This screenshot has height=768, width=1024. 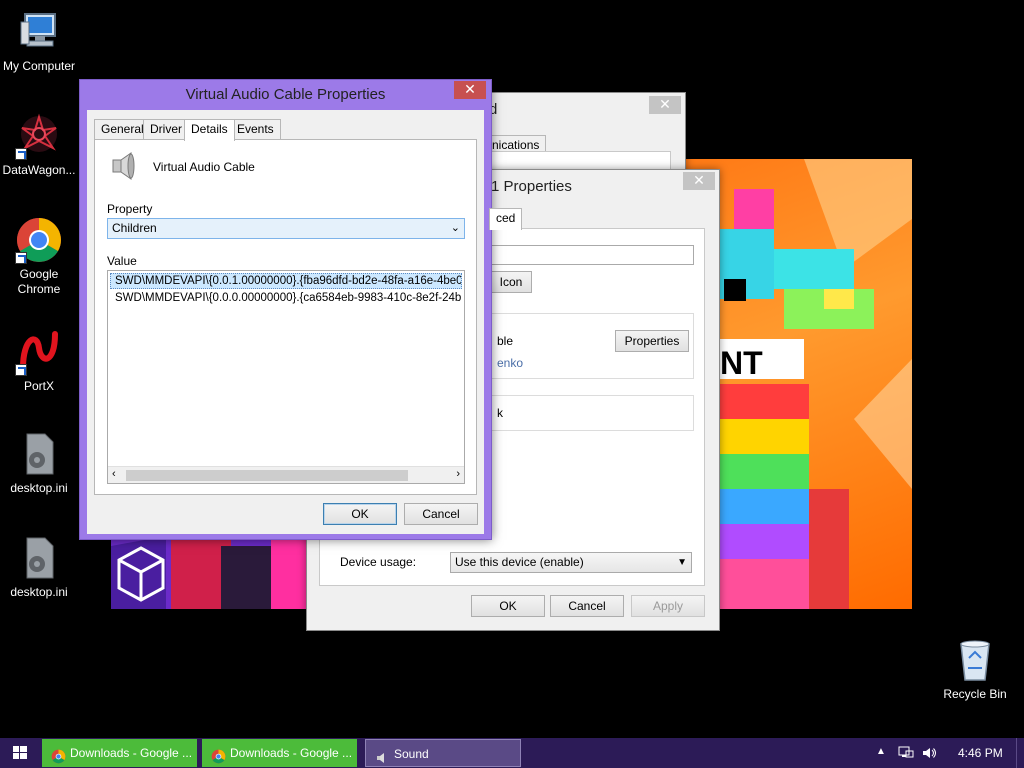 I want to click on change-icon-button: Icon, so click(x=511, y=282).